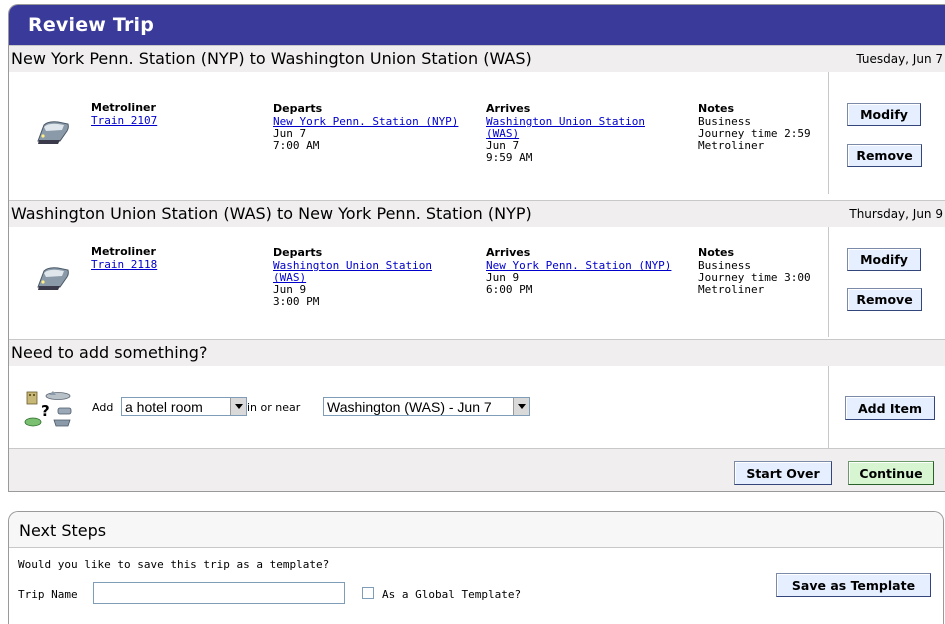 This screenshot has width=945, height=624. Describe the element at coordinates (509, 289) in the screenshot. I see `arrives-time: 6:00 PM` at that location.